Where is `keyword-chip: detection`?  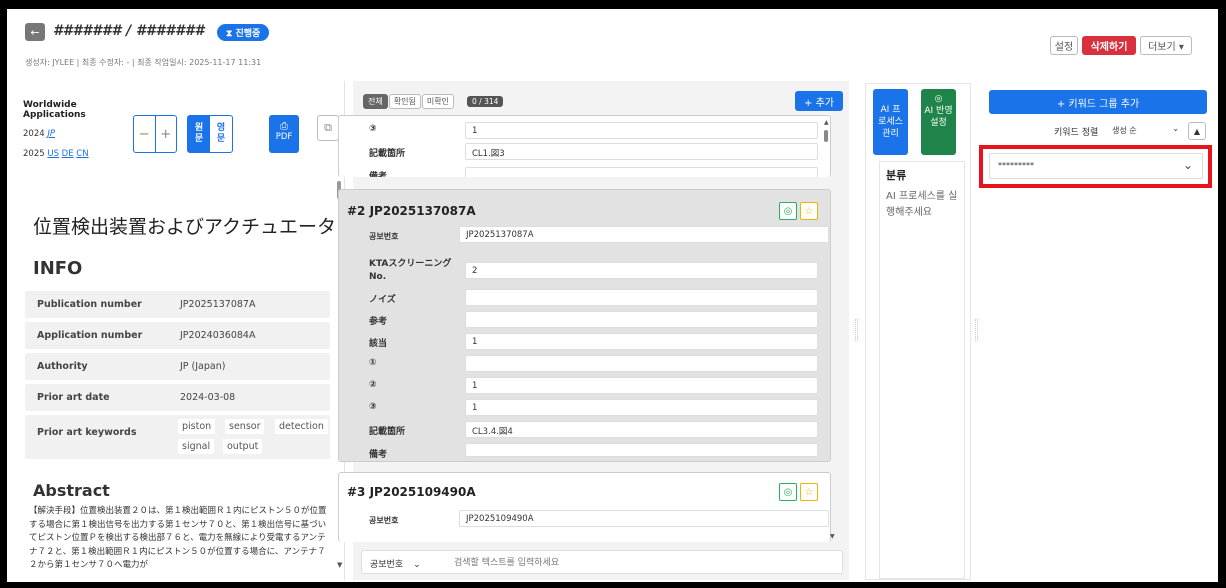 keyword-chip: detection is located at coordinates (301, 426).